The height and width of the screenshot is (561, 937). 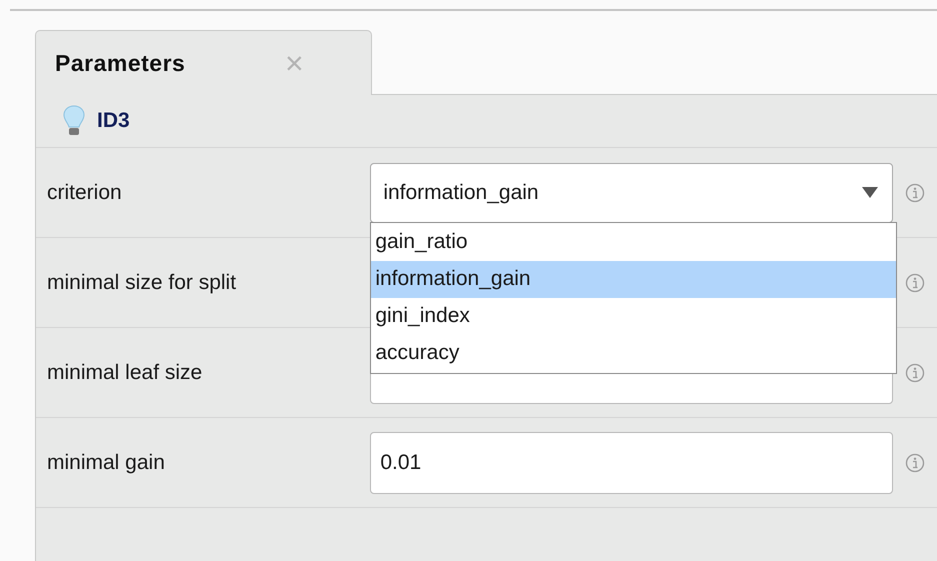 I want to click on operator-name: ID3, so click(x=113, y=121).